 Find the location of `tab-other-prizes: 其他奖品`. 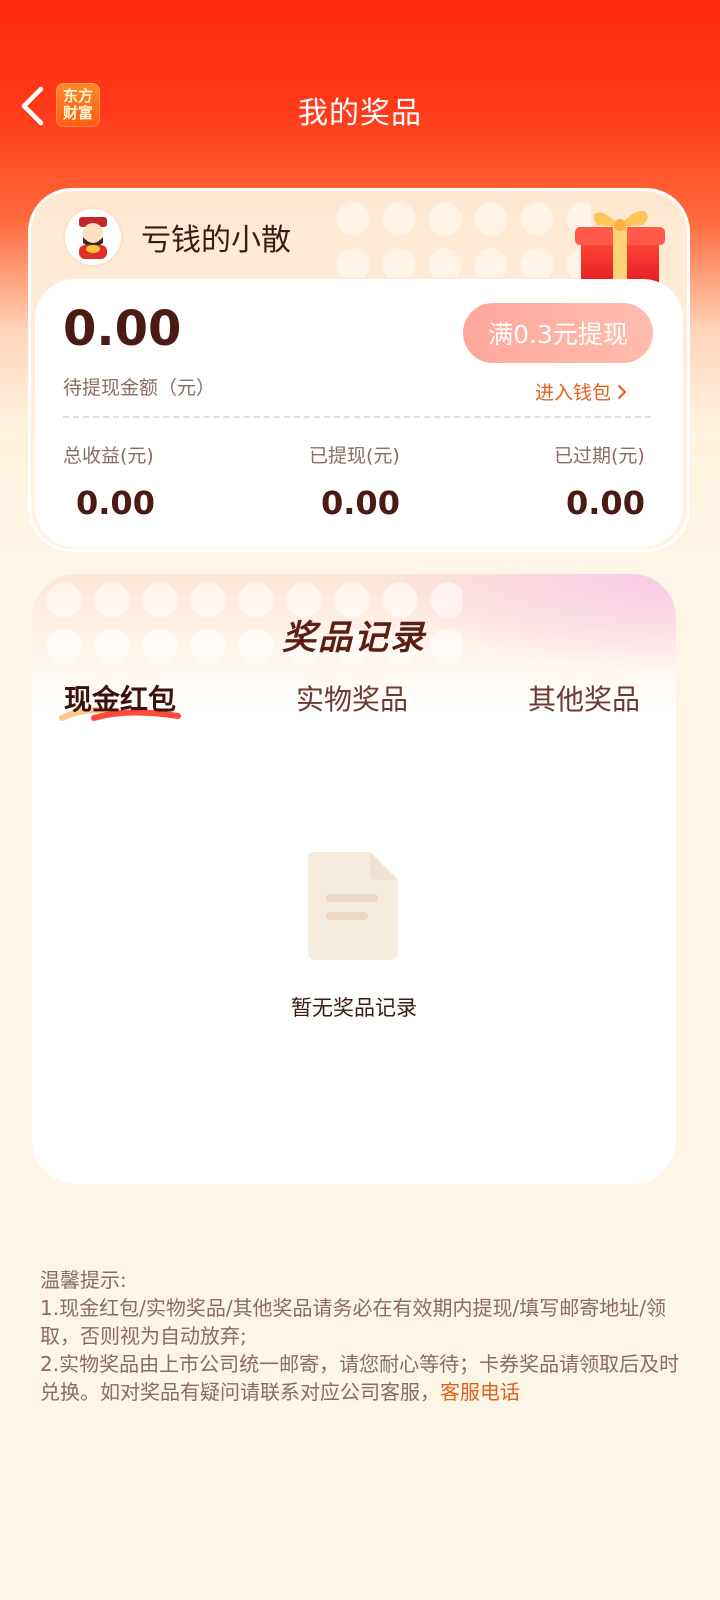

tab-other-prizes: 其他奖品 is located at coordinates (584, 698).